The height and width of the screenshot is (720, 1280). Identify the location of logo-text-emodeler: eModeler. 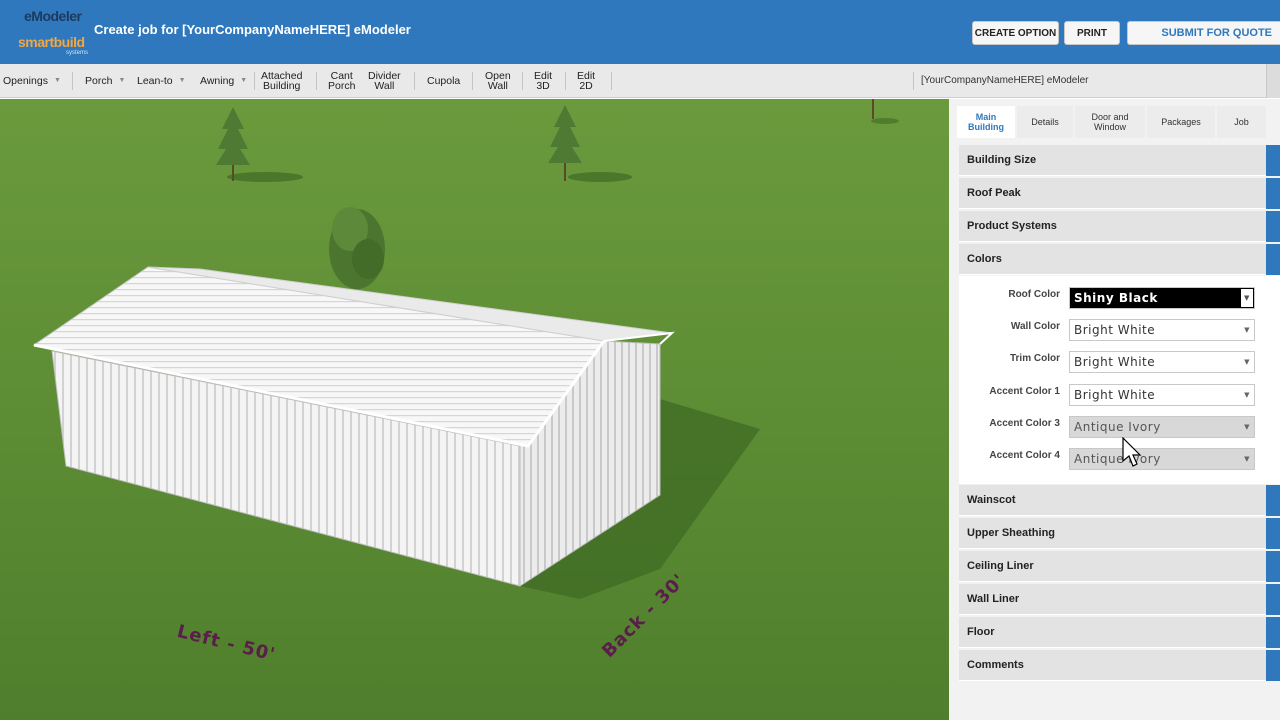
(53, 16).